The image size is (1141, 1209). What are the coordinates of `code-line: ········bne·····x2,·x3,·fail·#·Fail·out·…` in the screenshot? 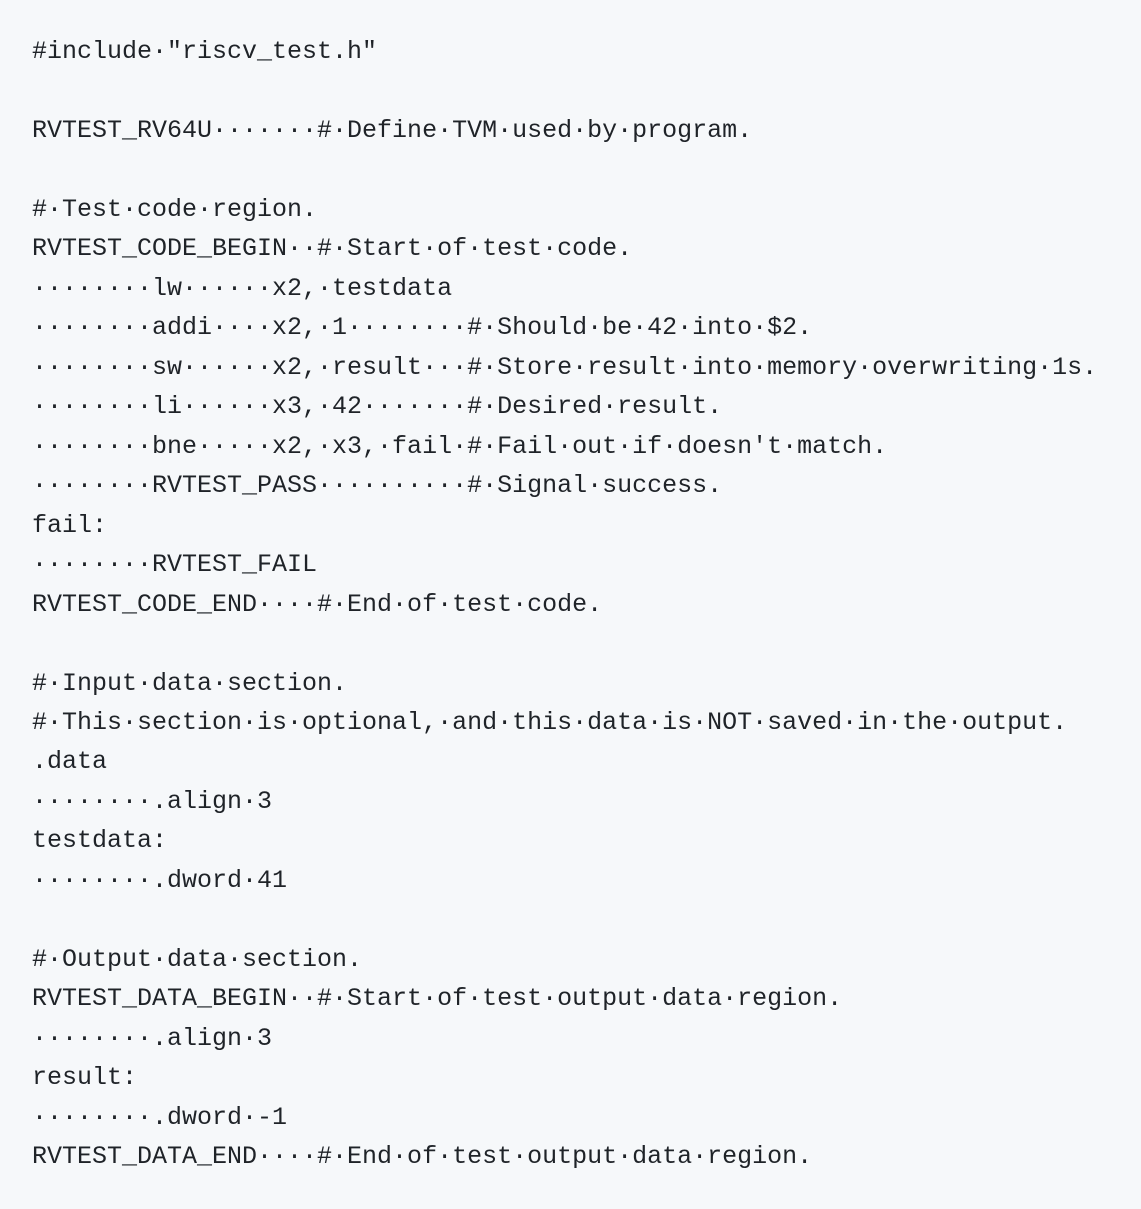 It's located at (460, 446).